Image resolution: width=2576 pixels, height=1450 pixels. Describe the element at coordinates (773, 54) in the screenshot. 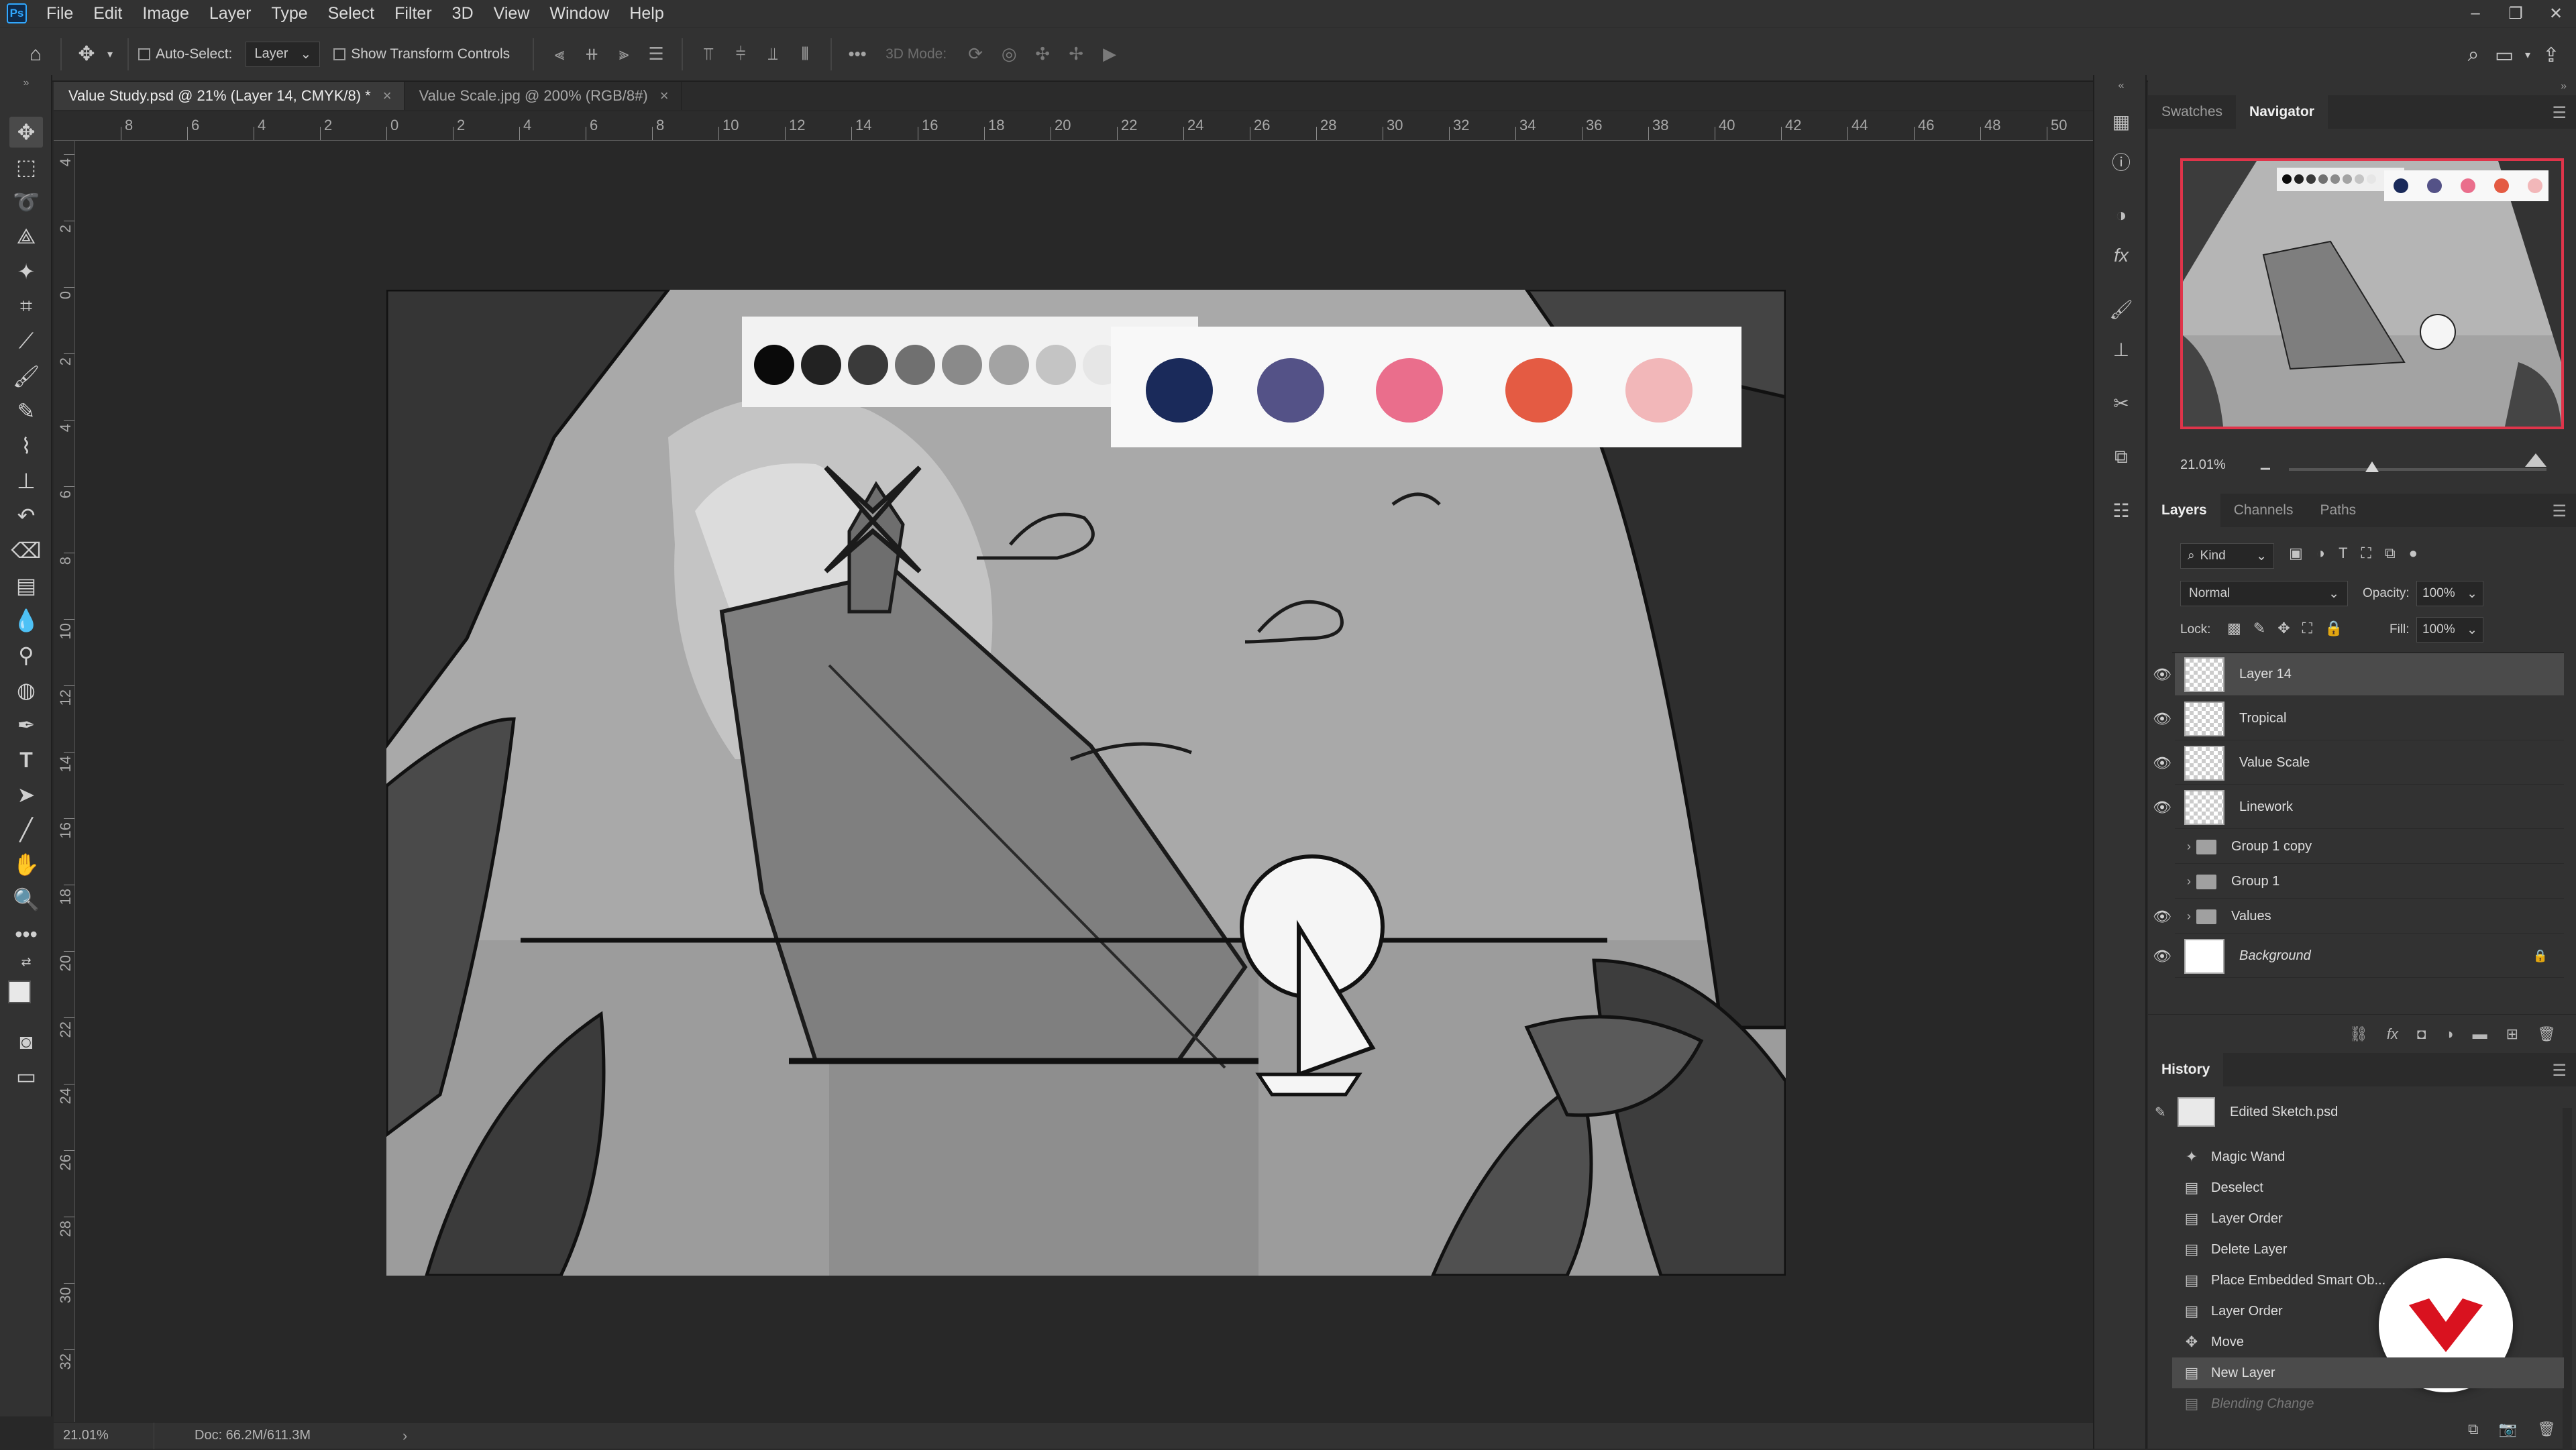

I see `align-bottom-icon: ⫫` at that location.